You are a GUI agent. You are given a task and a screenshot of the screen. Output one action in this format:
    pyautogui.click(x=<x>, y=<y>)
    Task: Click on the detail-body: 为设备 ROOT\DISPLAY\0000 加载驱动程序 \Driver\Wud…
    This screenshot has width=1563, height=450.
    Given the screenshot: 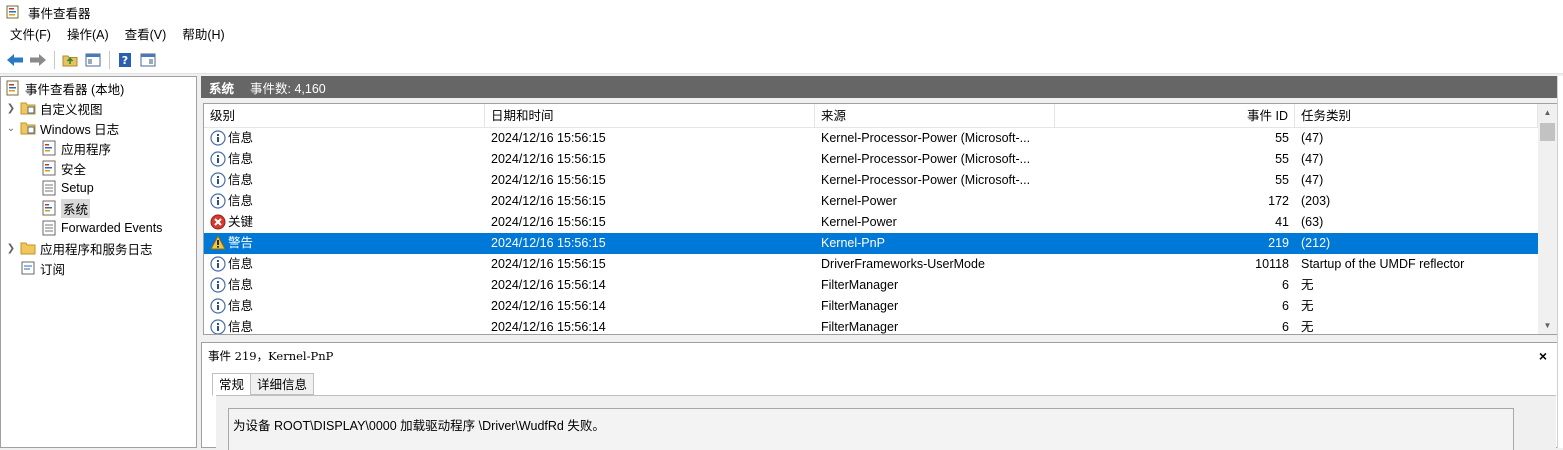 What is the action you would take?
    pyautogui.click(x=886, y=422)
    